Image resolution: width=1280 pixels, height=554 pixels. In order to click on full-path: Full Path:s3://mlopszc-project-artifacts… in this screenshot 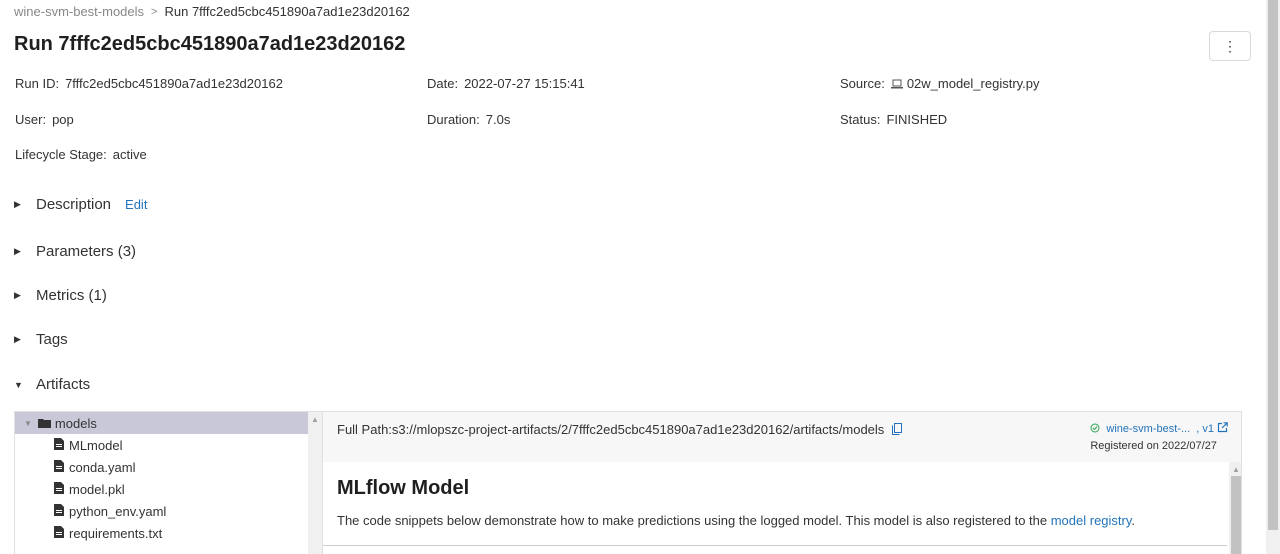, I will do `click(619, 430)`.